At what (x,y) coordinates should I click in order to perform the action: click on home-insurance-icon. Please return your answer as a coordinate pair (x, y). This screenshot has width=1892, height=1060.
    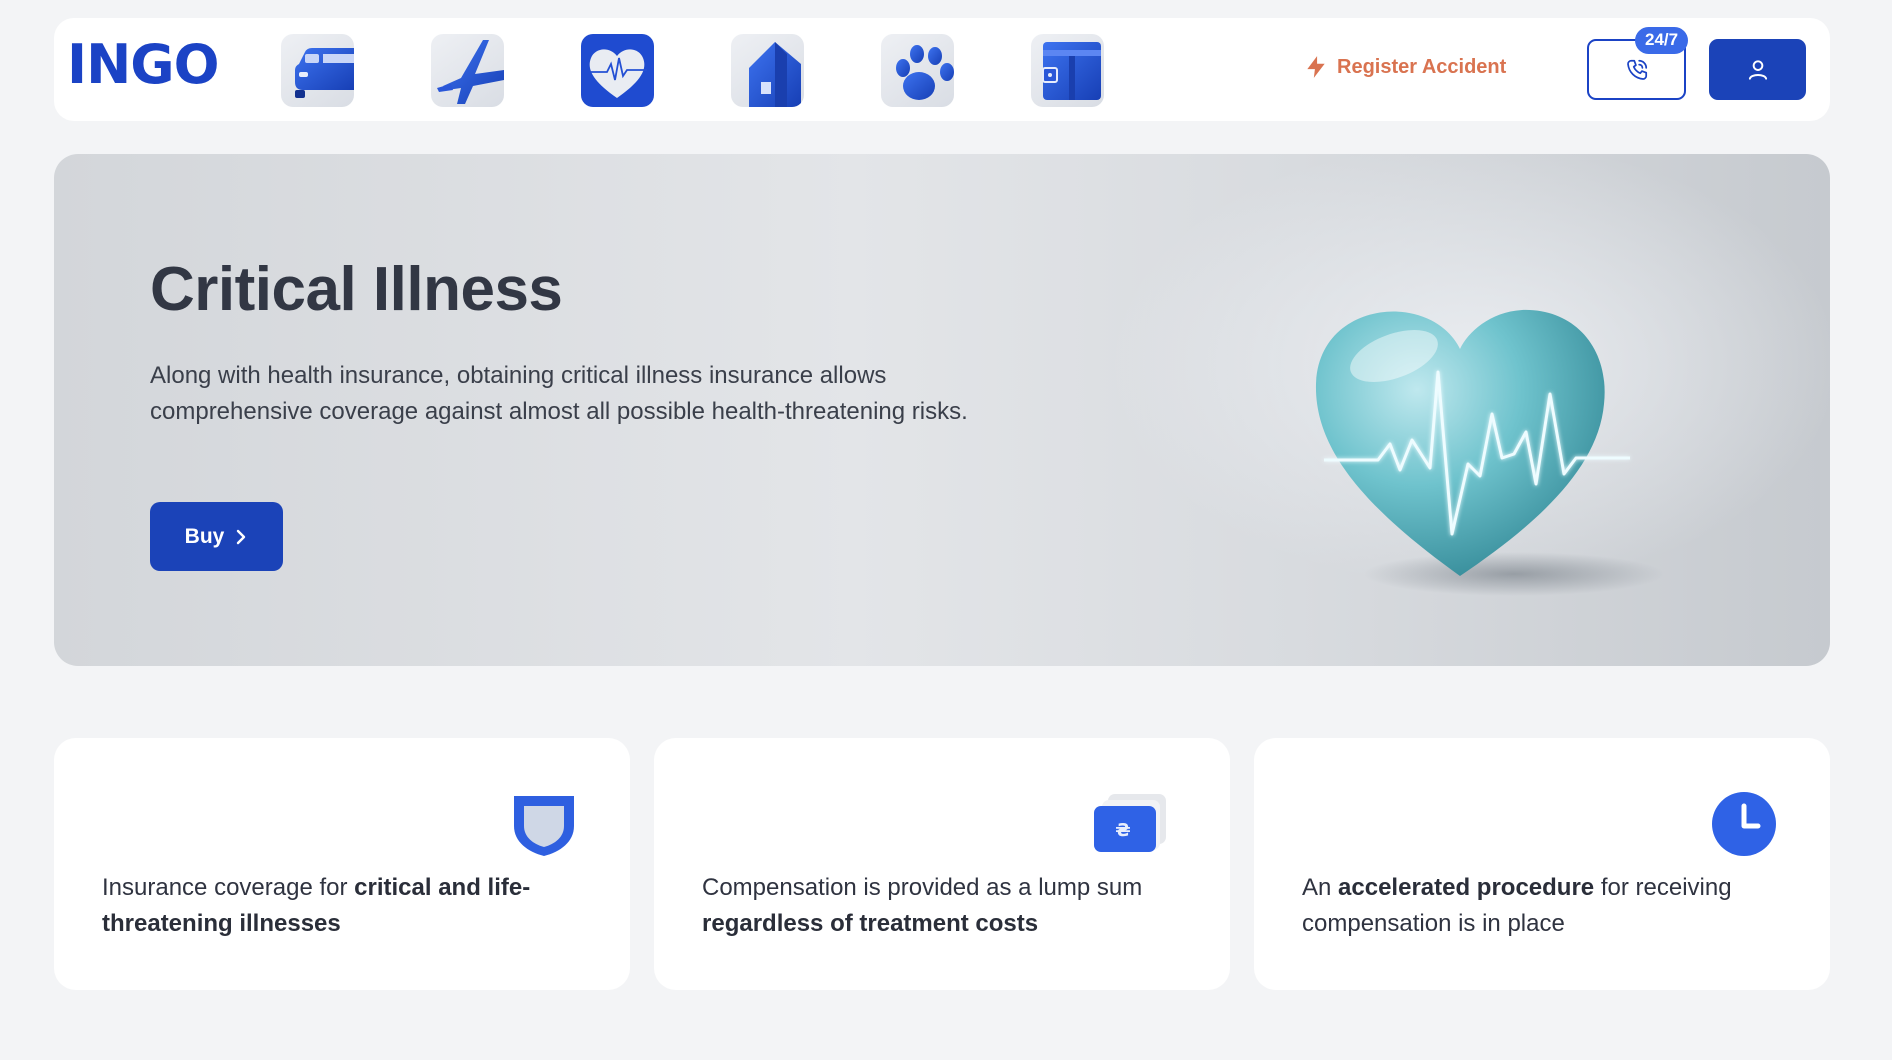
    Looking at the image, I should click on (767, 70).